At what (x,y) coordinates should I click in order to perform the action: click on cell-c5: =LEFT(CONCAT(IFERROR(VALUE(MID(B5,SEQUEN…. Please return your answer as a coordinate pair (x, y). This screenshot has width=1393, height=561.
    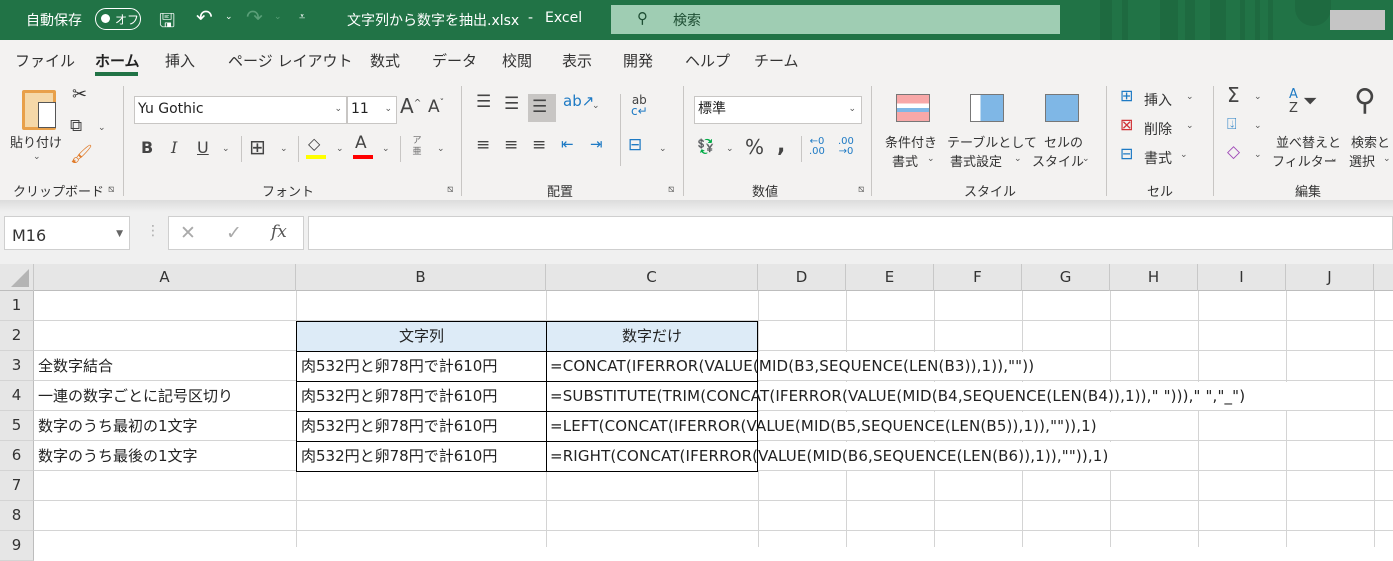
    Looking at the image, I should click on (821, 426).